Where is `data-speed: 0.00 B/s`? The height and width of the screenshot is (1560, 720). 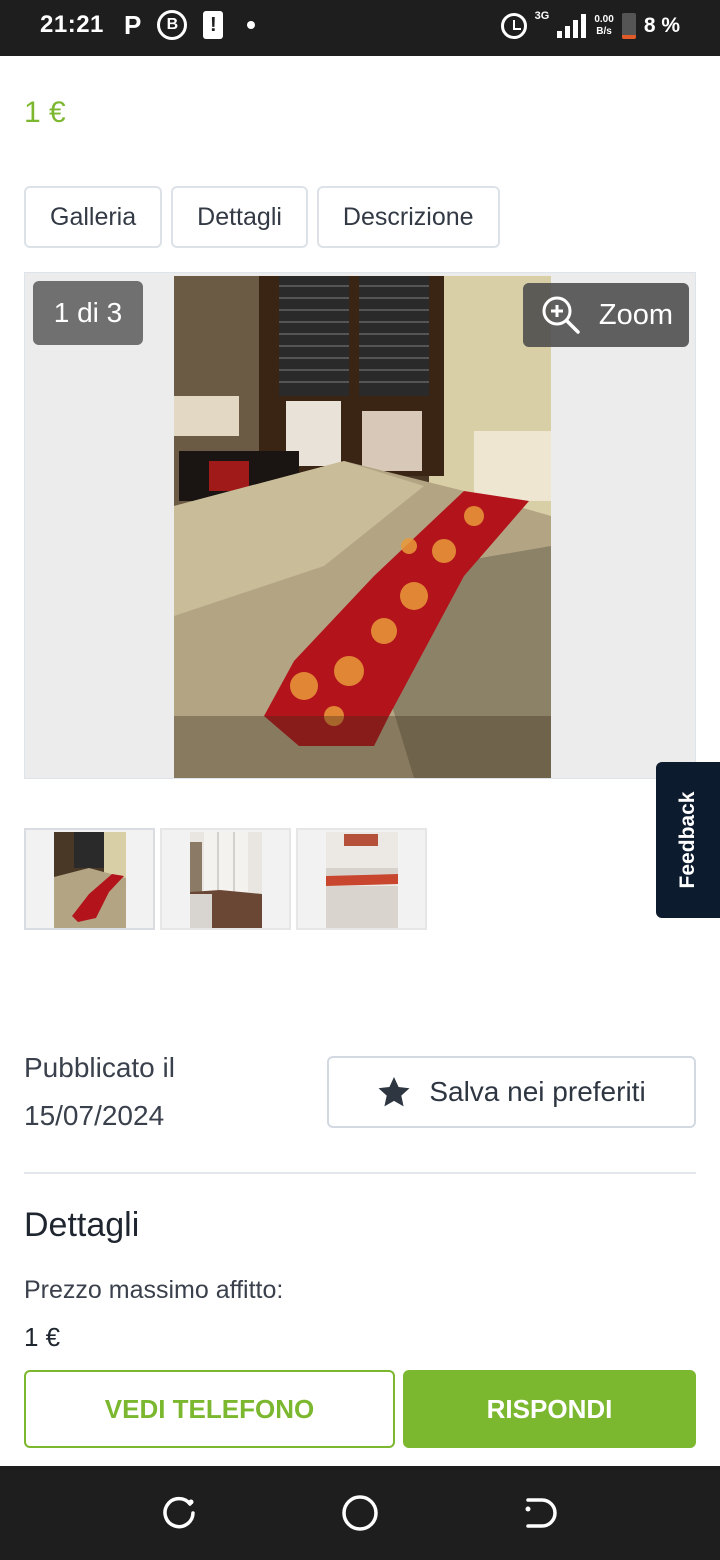 data-speed: 0.00 B/s is located at coordinates (603, 26).